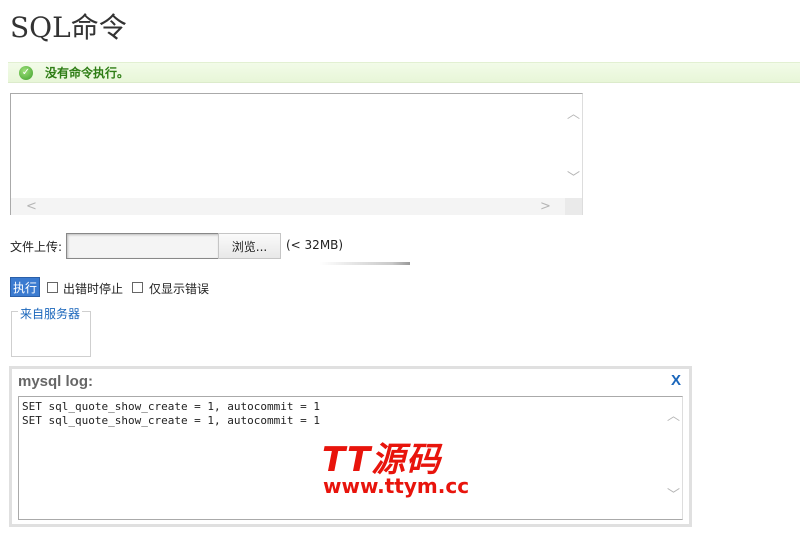 The height and width of the screenshot is (557, 800). What do you see at coordinates (676, 380) in the screenshot?
I see `close-icon: X` at bounding box center [676, 380].